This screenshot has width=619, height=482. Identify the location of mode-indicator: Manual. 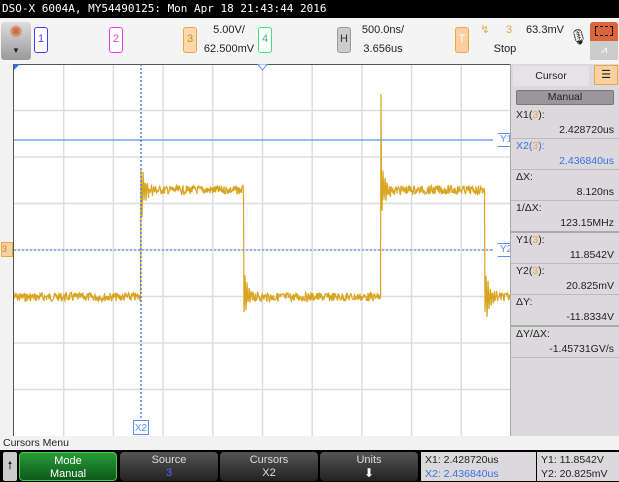
(565, 97).